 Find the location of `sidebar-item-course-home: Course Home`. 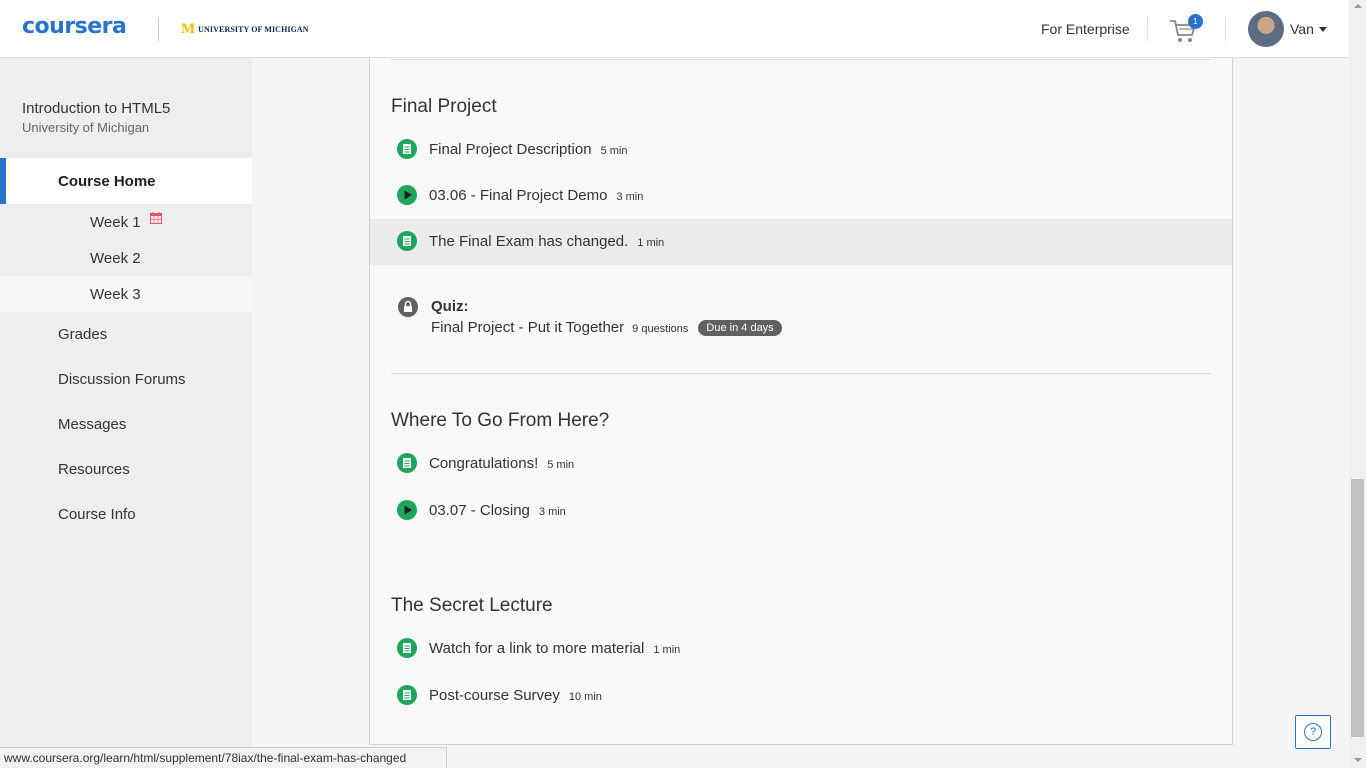

sidebar-item-course-home: Course Home is located at coordinates (126, 181).